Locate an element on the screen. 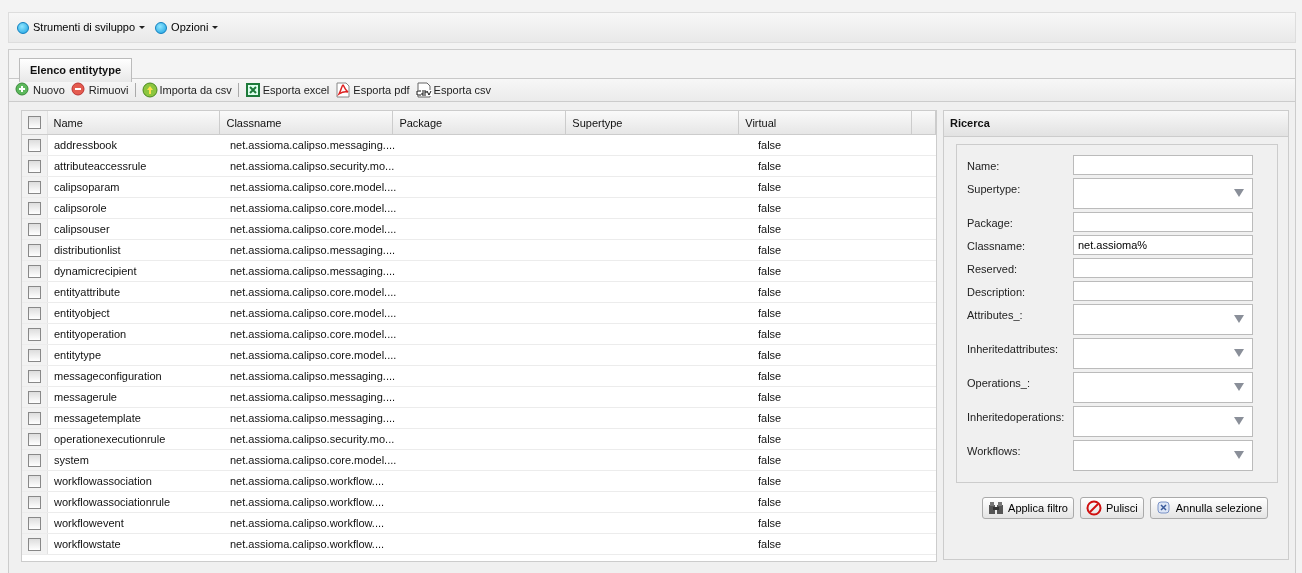 This screenshot has height=573, width=1302. toolbar-button: Importa da csv is located at coordinates (186, 90).